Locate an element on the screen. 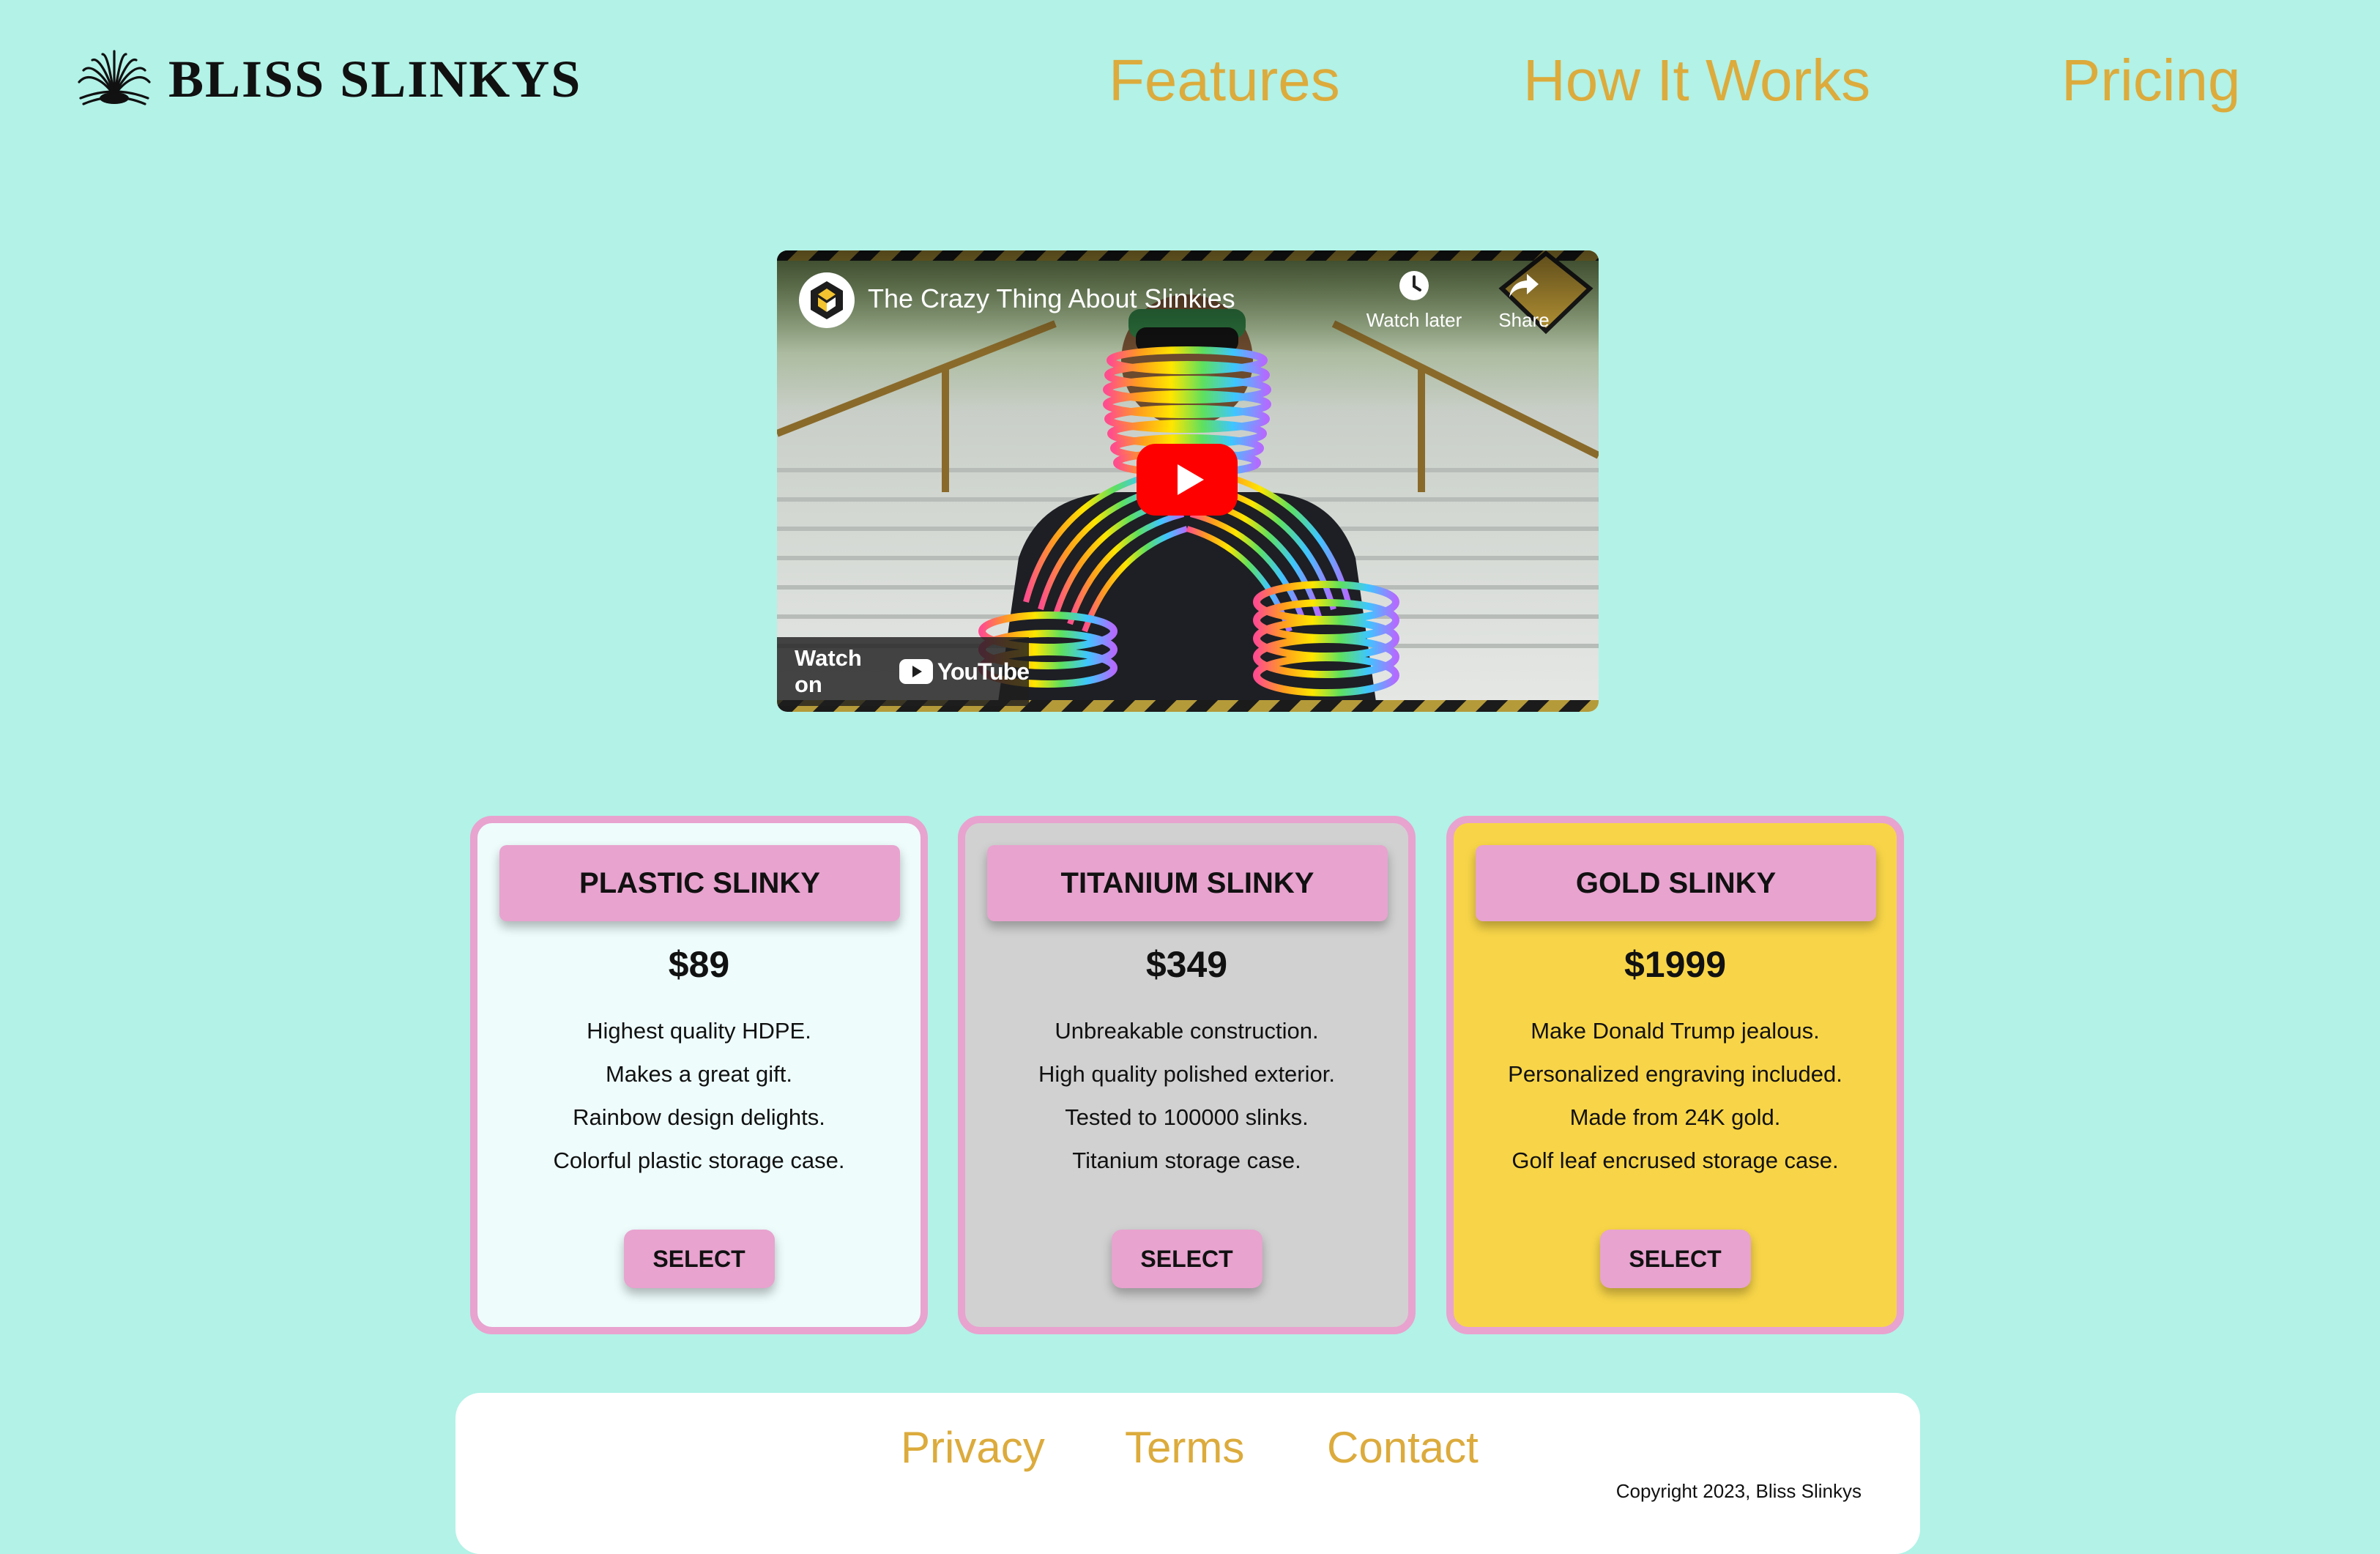 This screenshot has height=1554, width=2380. plan-price: $349 is located at coordinates (1186, 964).